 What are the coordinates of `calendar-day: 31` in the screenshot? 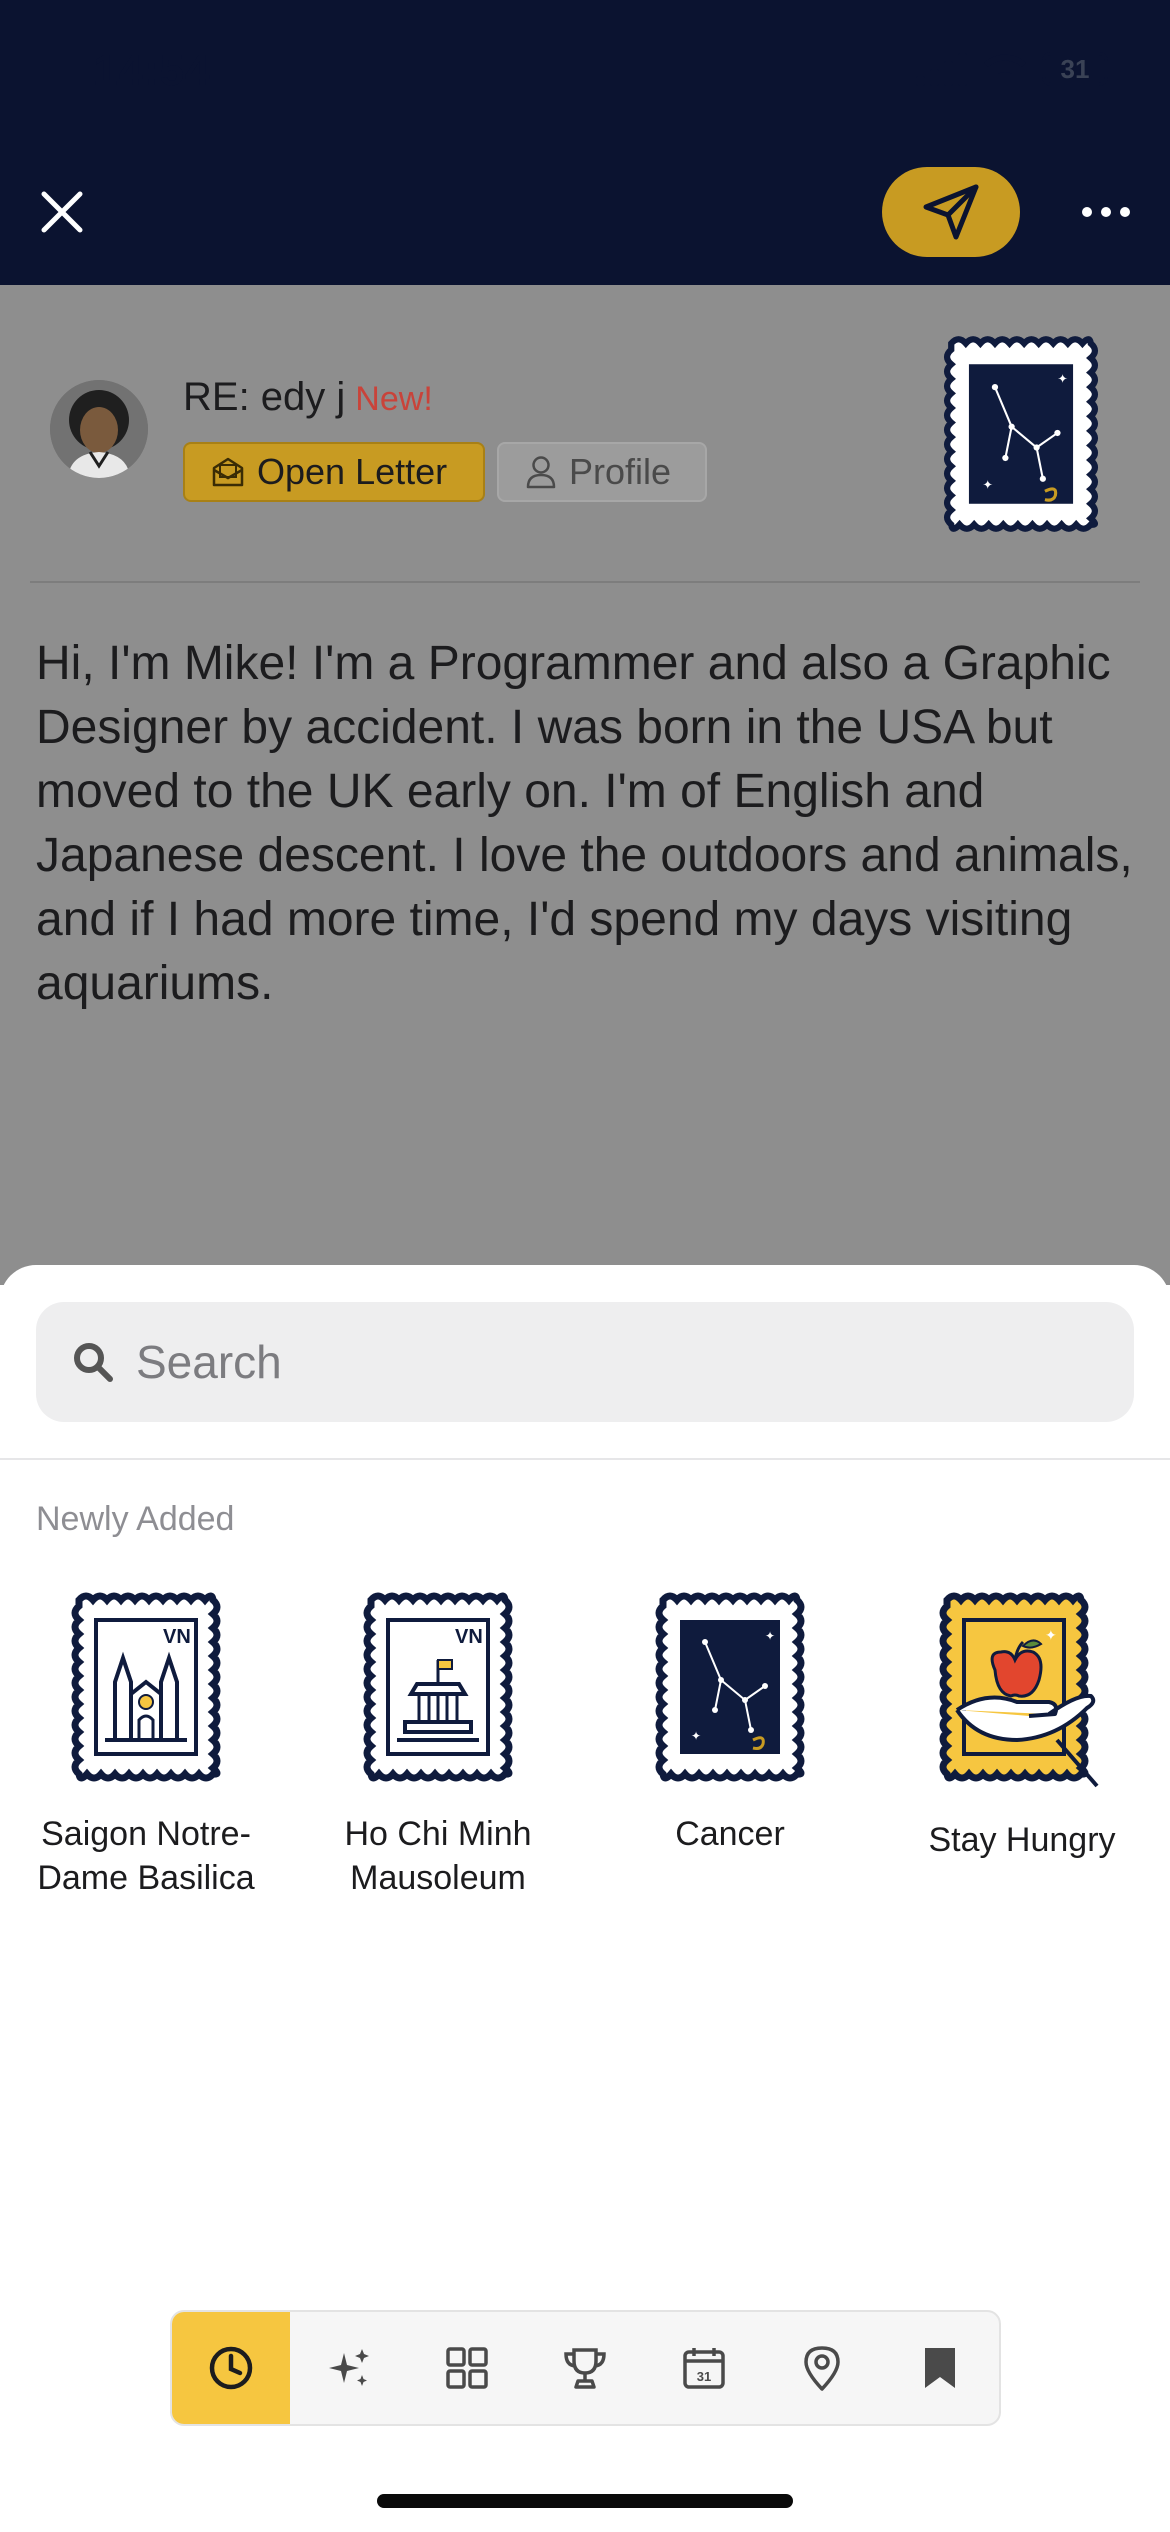 It's located at (703, 2376).